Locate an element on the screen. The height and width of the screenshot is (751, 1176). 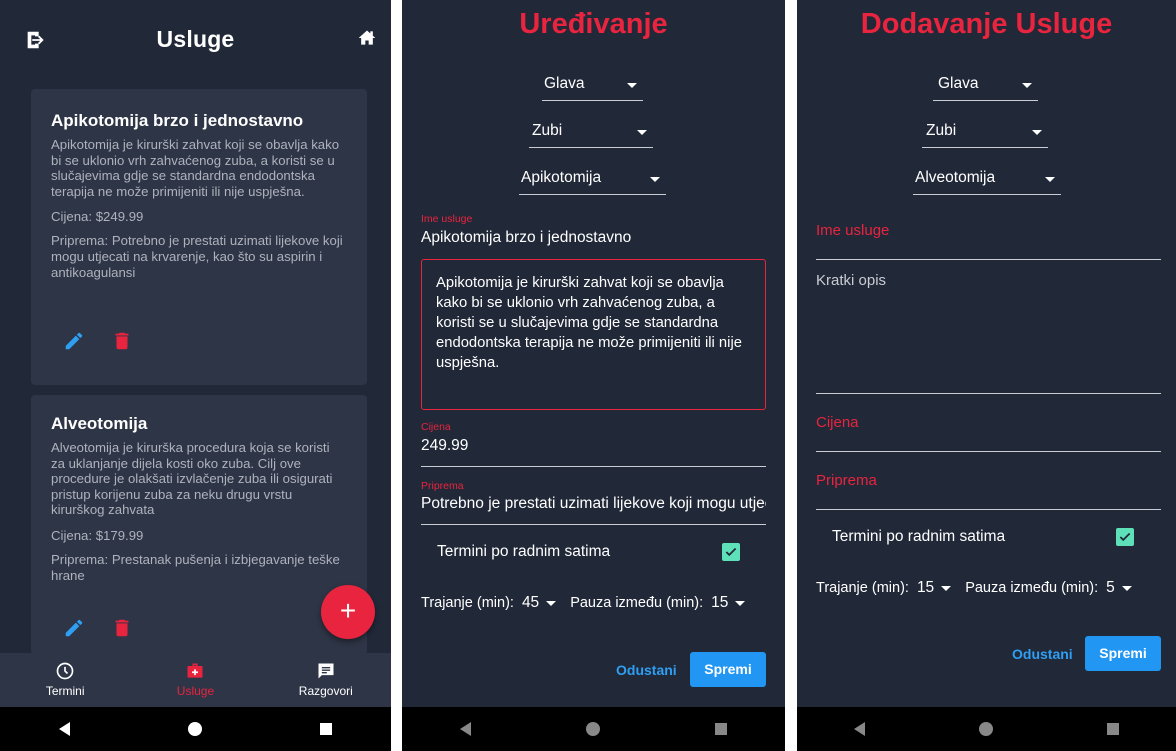
tab-label: Termini is located at coordinates (65, 691).